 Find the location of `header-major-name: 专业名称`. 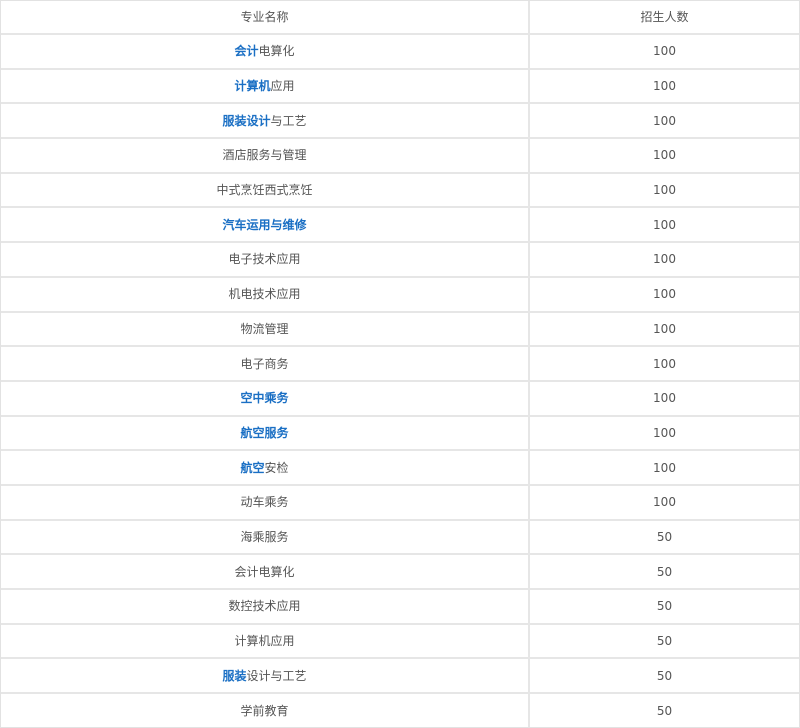

header-major-name: 专业名称 is located at coordinates (265, 18).